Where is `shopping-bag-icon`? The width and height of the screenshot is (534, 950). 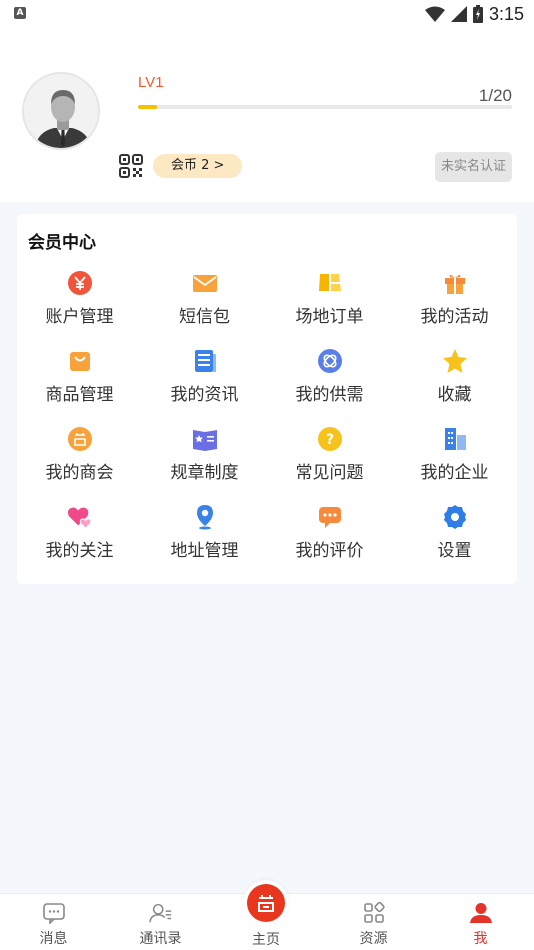 shopping-bag-icon is located at coordinates (80, 361).